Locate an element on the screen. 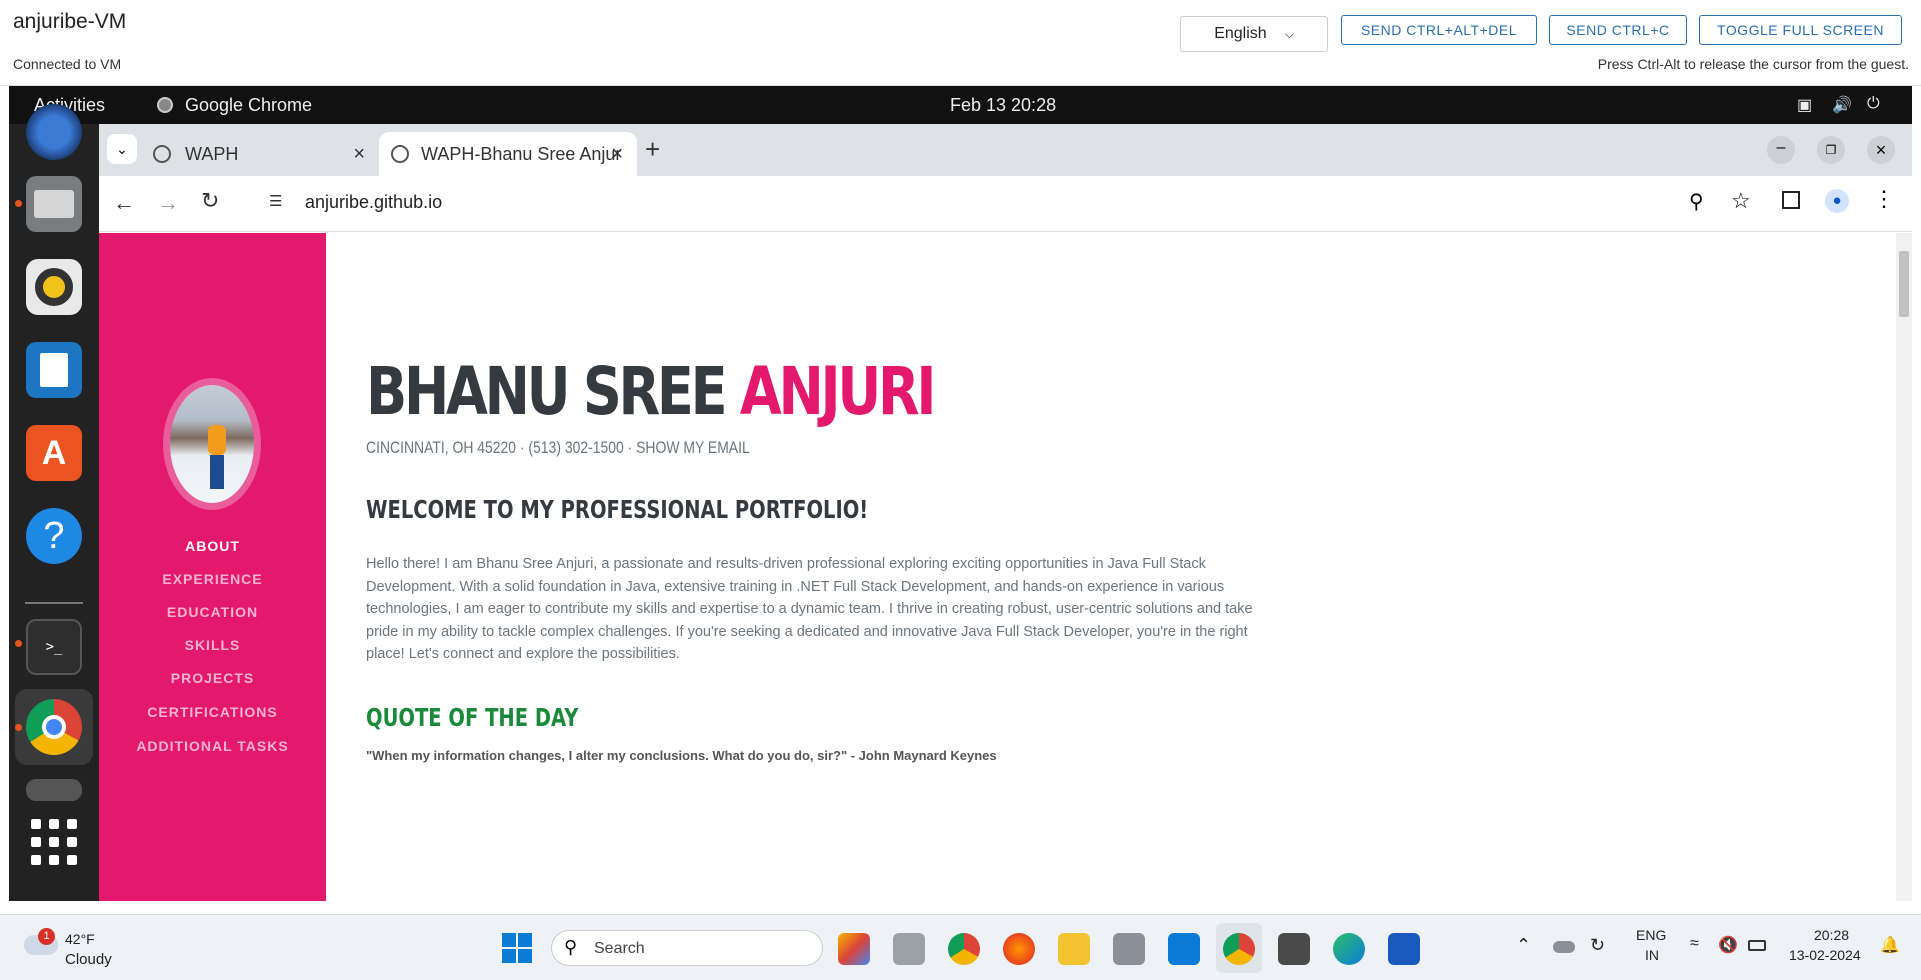 Image resolution: width=1921 pixels, height=980 pixels. tab-search-icon: ⌄ is located at coordinates (122, 149).